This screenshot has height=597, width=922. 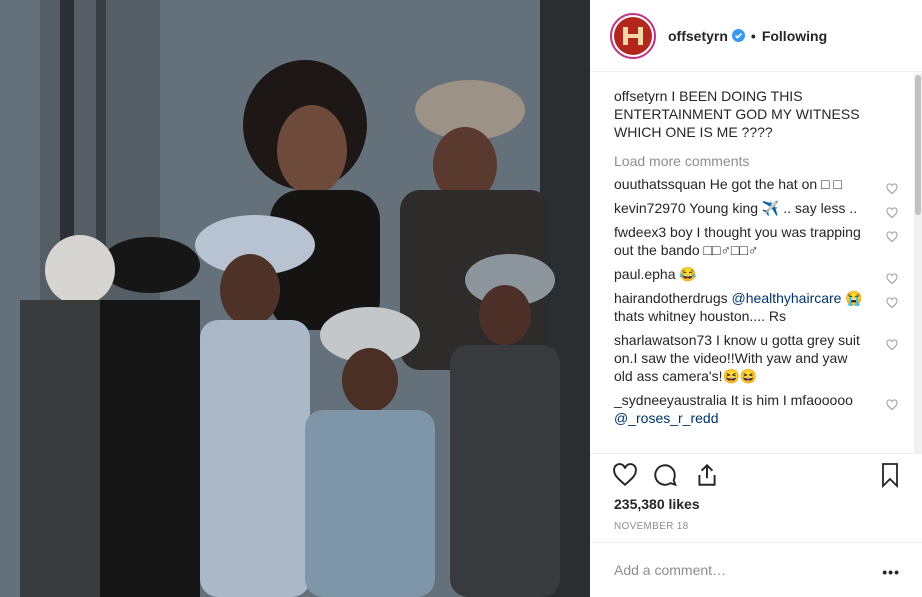 What do you see at coordinates (640, 96) in the screenshot?
I see `caption-username: offsetyrn` at bounding box center [640, 96].